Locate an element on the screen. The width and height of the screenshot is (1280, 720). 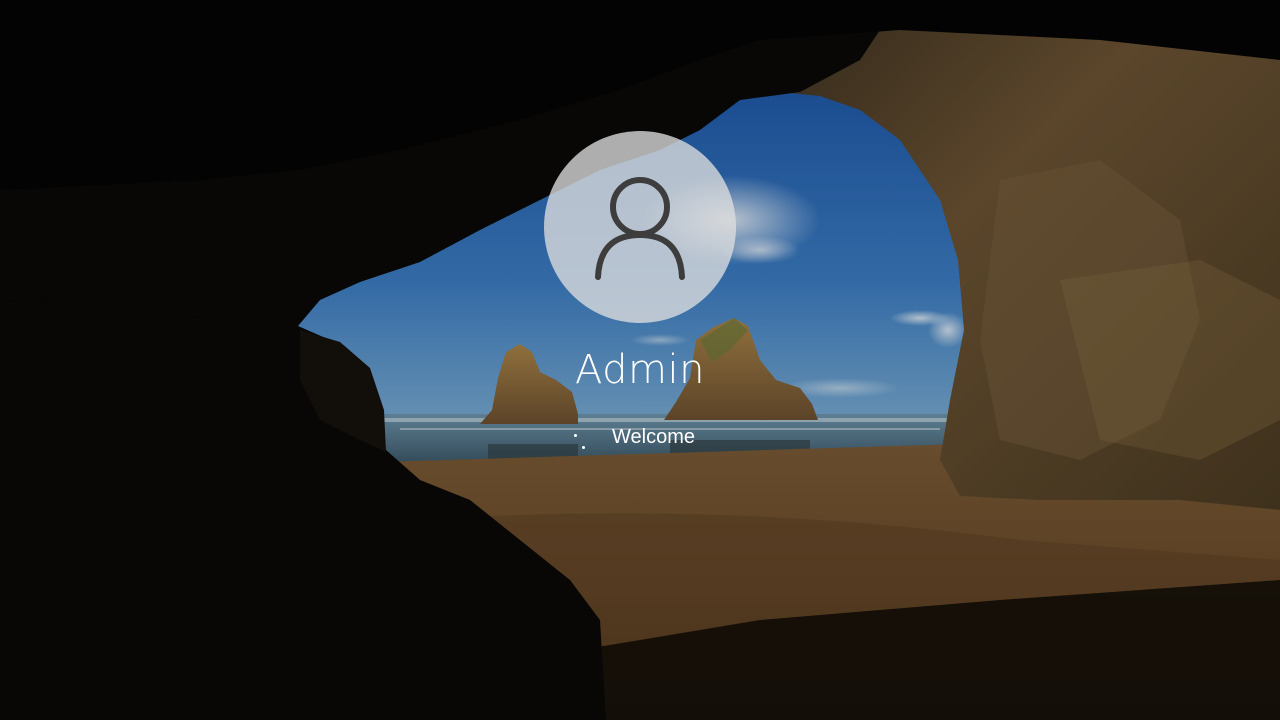
loading-dots-icon is located at coordinates (580, 438).